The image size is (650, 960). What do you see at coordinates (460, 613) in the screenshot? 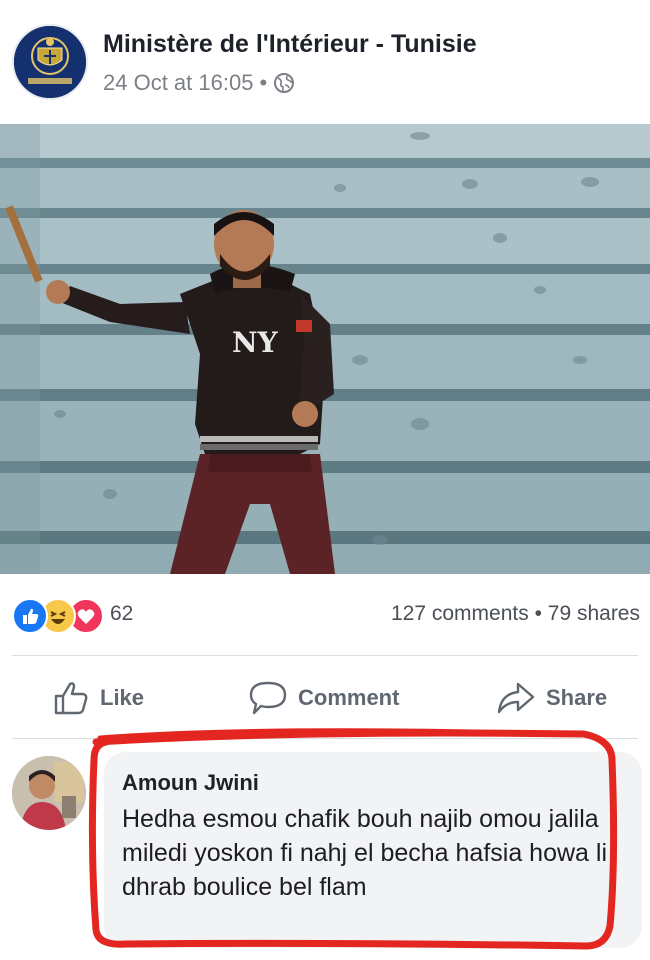
I see `comments-count: 127 comments` at bounding box center [460, 613].